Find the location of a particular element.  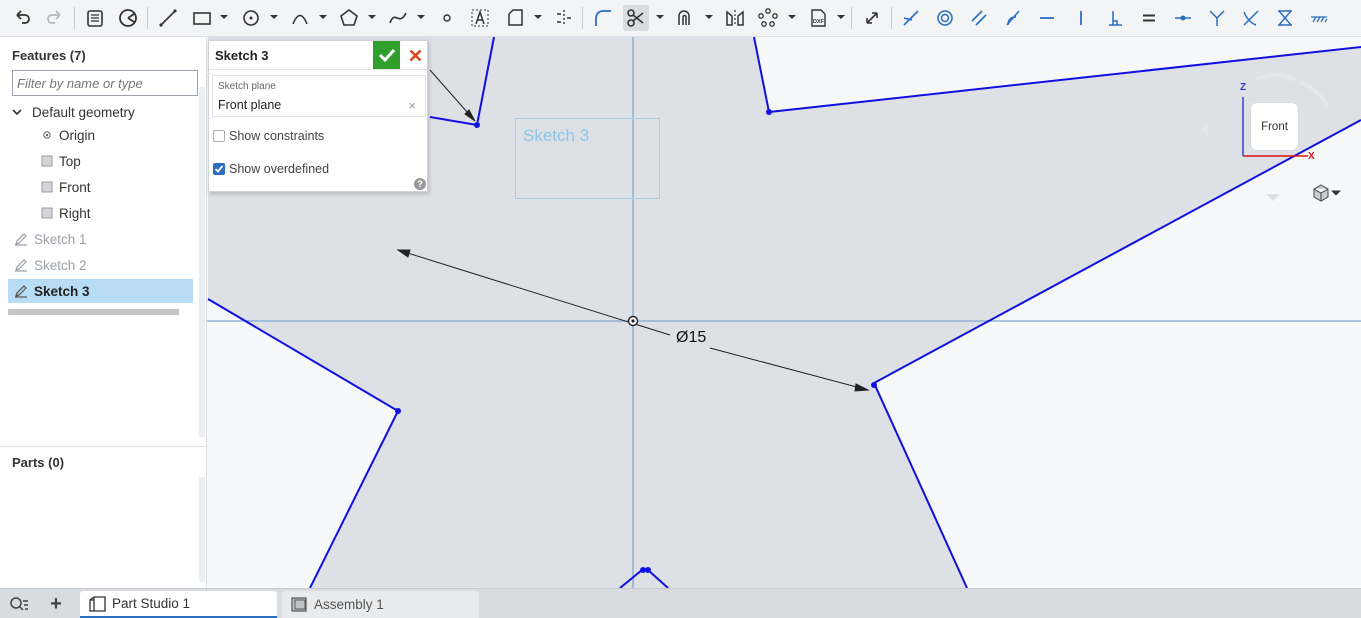

normal-icon is located at coordinates (1217, 18).